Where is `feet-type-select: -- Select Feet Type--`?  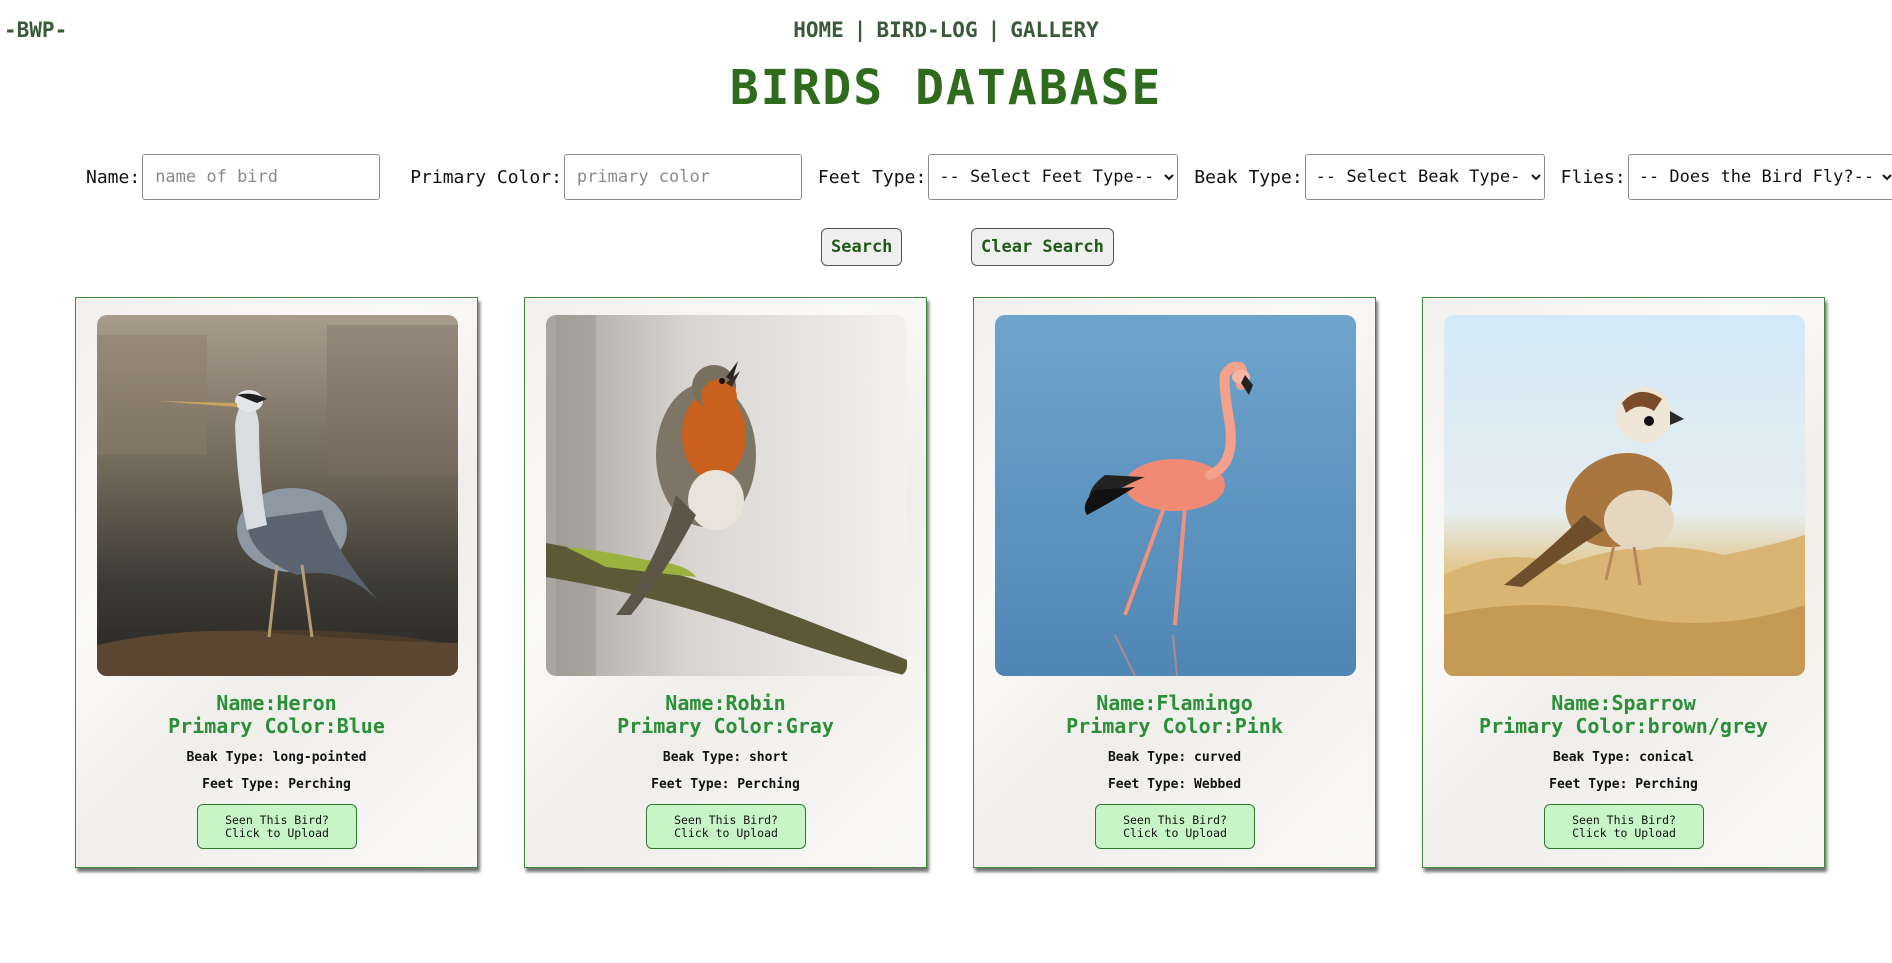 feet-type-select: -- Select Feet Type-- is located at coordinates (1053, 177).